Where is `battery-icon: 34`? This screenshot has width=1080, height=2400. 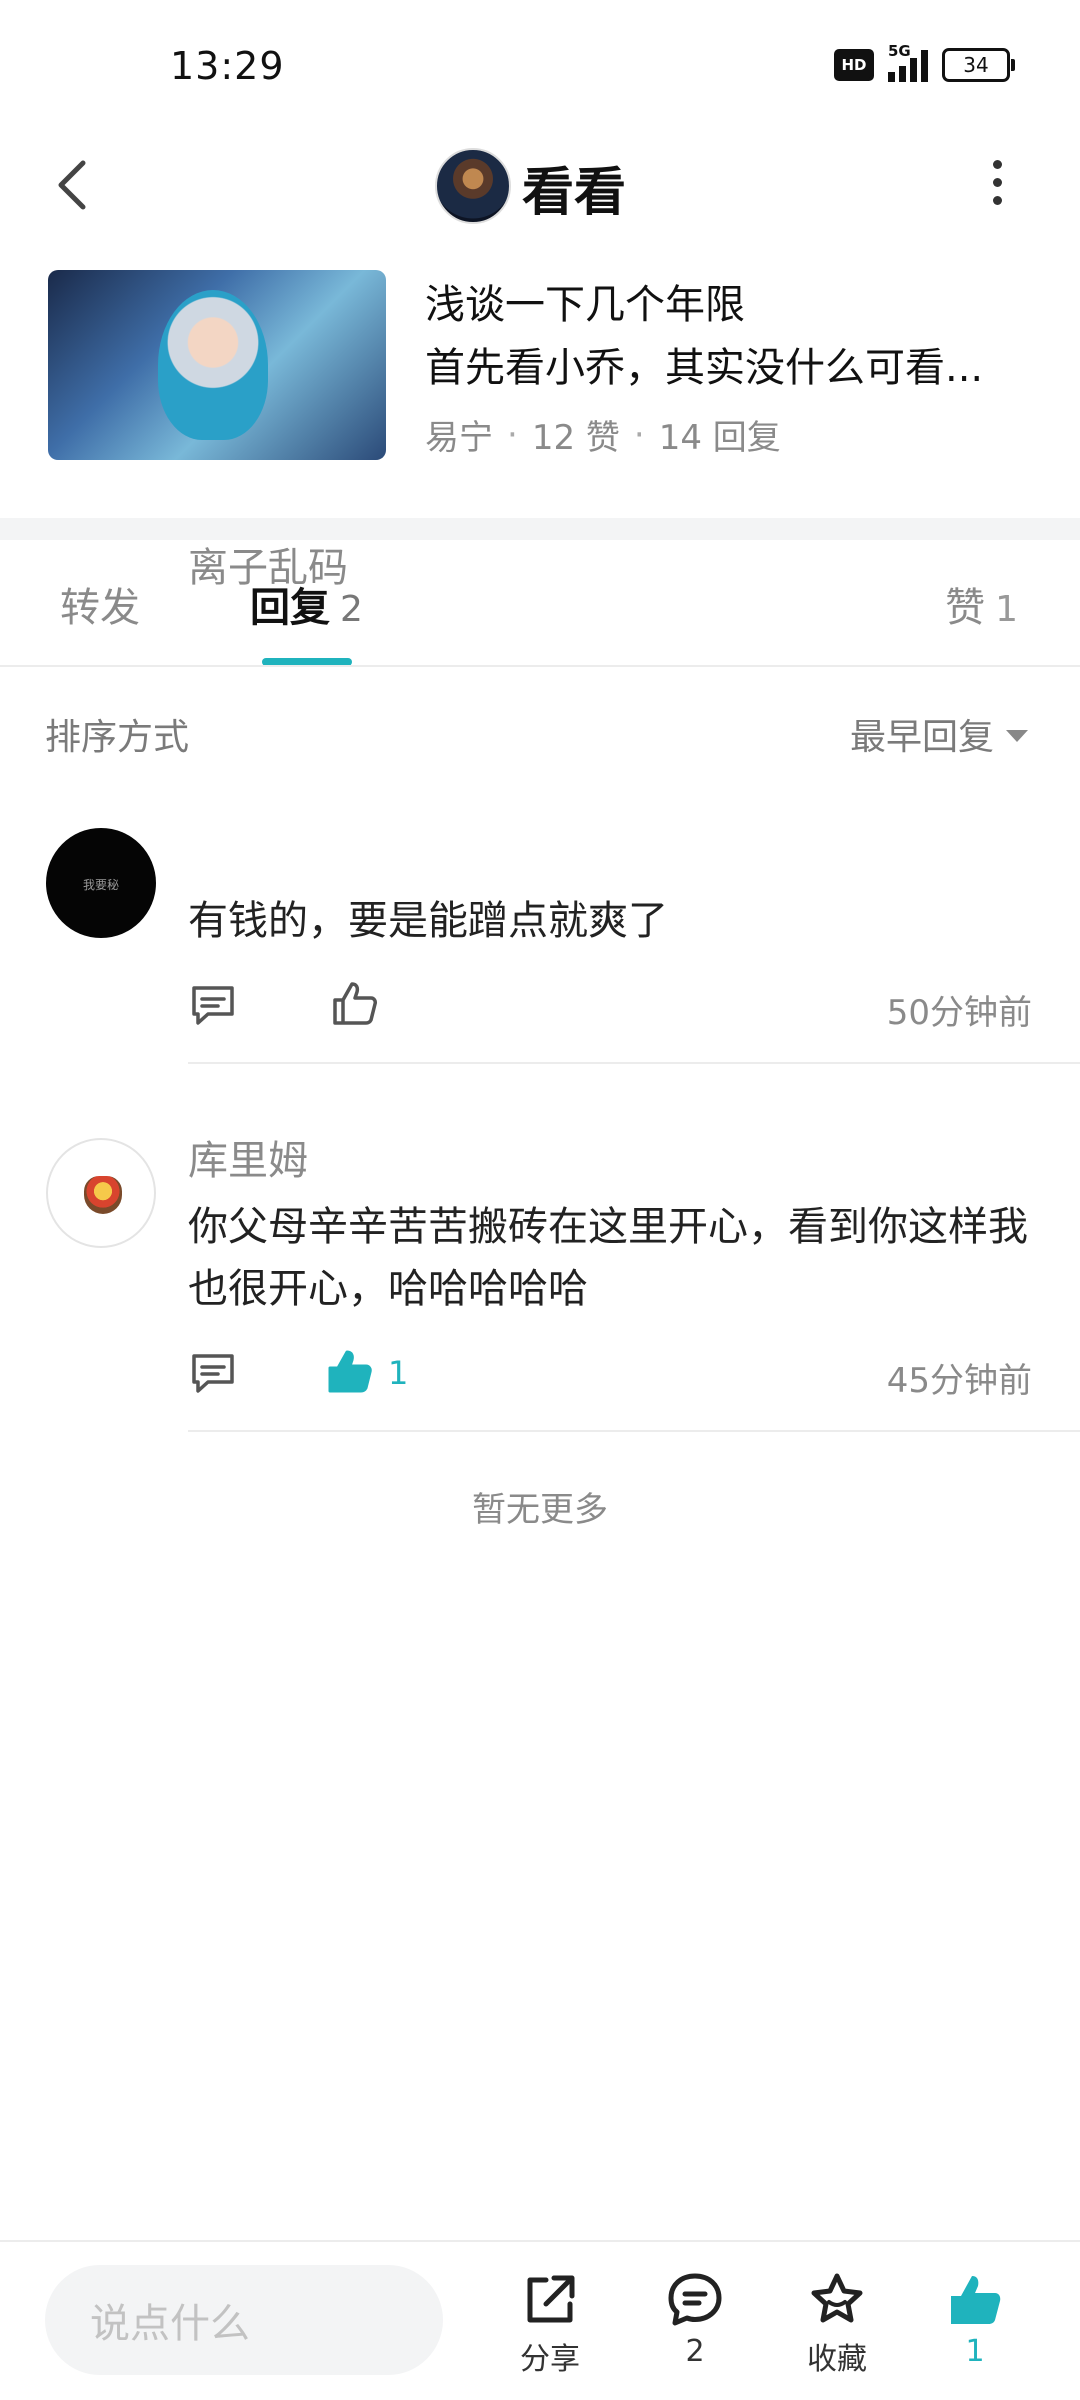
battery-icon: 34 is located at coordinates (978, 65).